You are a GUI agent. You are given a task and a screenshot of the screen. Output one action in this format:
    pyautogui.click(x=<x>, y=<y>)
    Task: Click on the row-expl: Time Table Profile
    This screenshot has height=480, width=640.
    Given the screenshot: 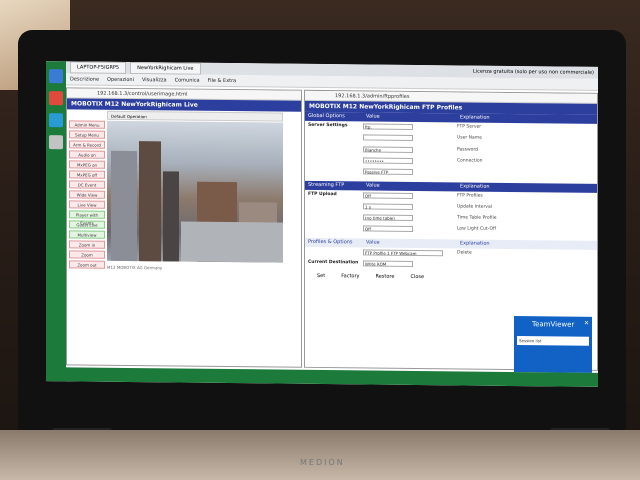 What is the action you would take?
    pyautogui.click(x=477, y=218)
    